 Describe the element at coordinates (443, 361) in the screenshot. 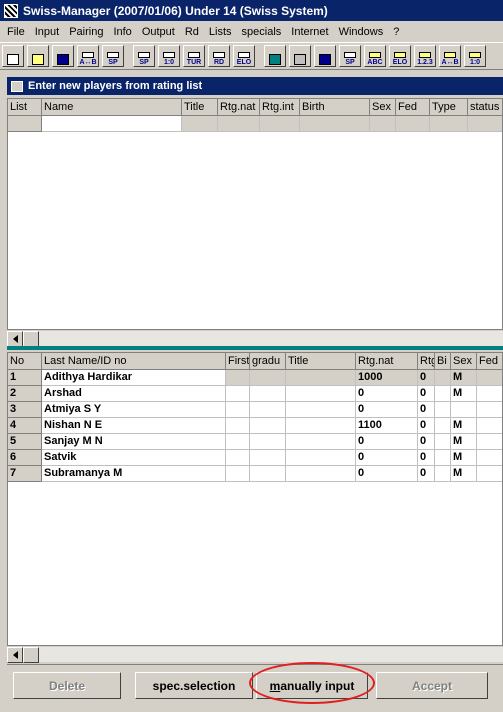

I see `col-header-birth: Bi` at that location.